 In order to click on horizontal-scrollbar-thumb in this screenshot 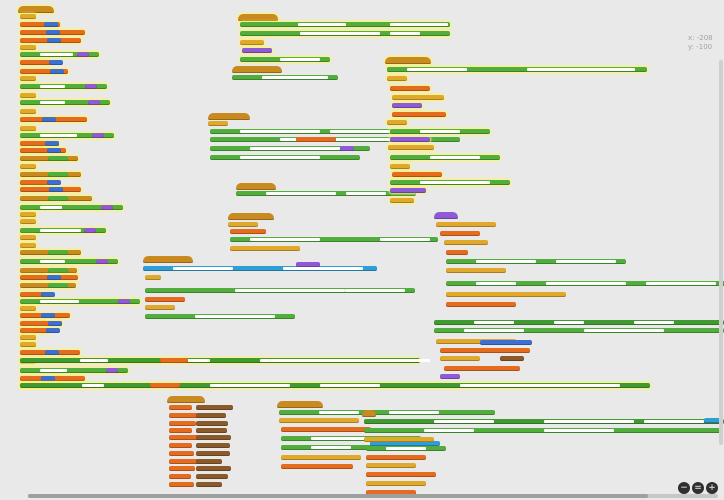, I will do `click(338, 496)`.